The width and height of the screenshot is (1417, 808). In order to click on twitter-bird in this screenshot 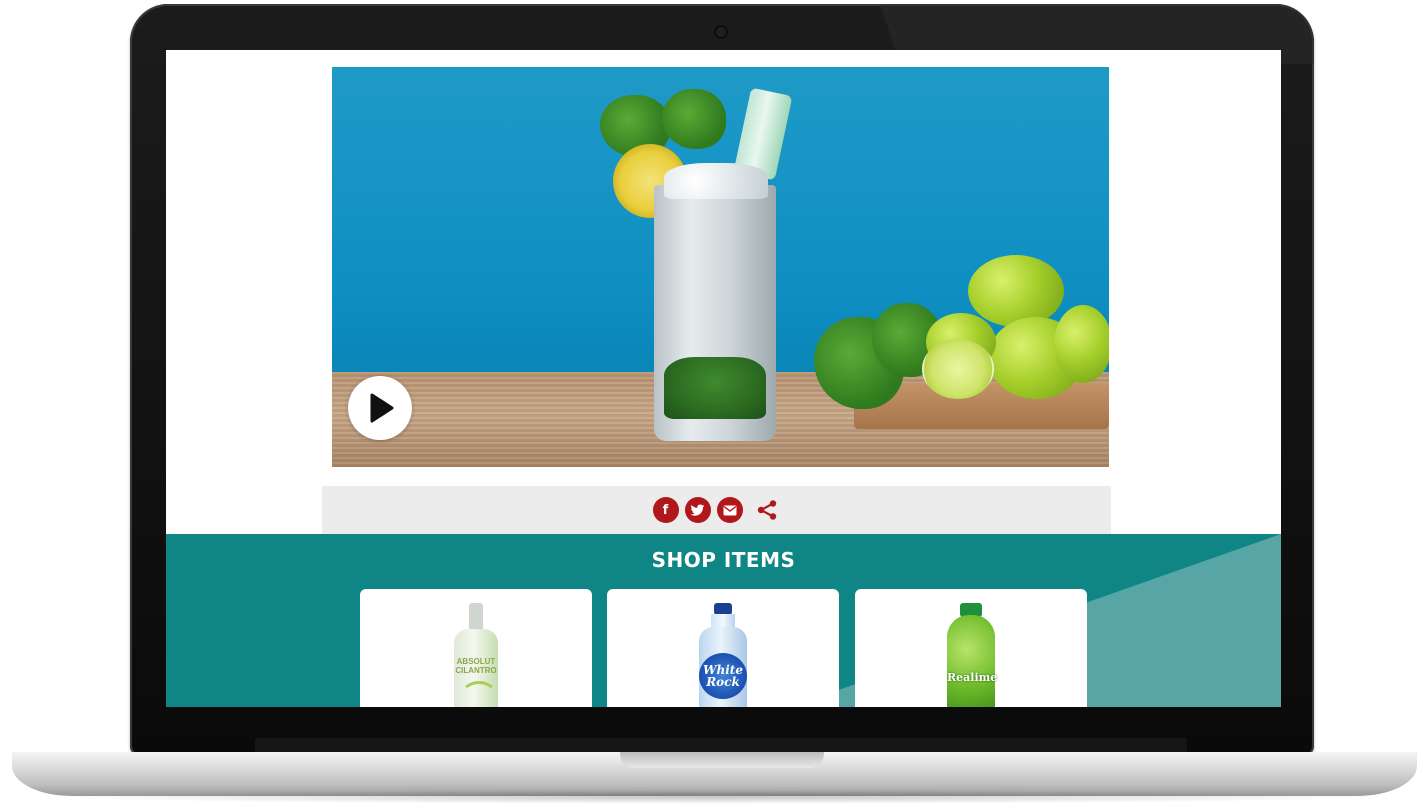, I will do `click(697, 510)`.